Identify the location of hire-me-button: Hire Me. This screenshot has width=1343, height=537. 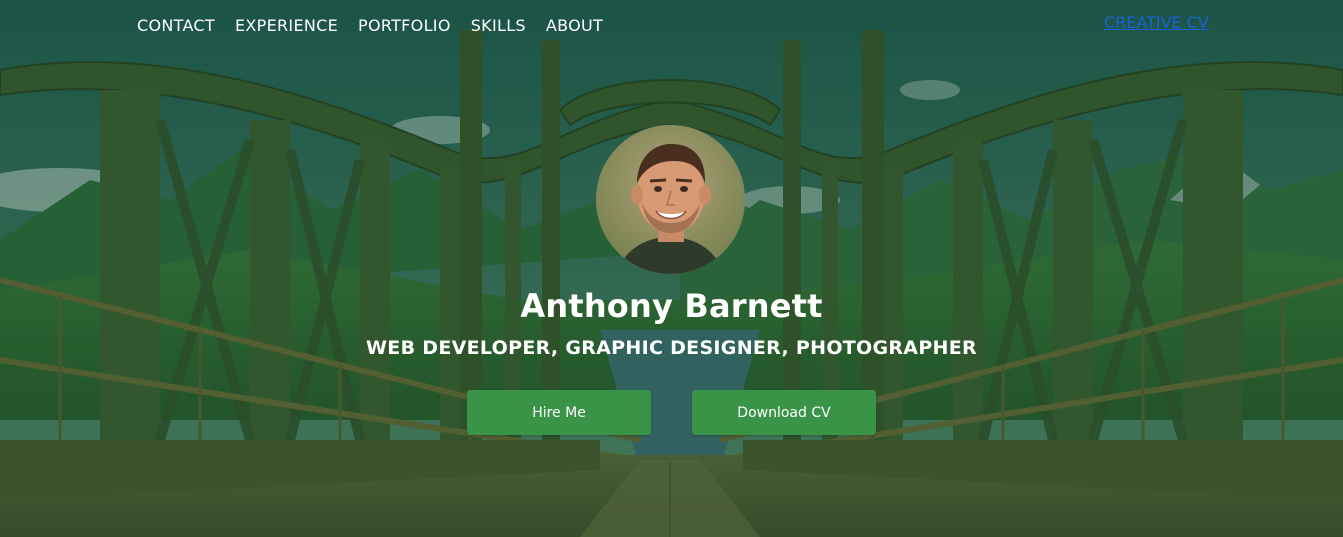
(559, 412).